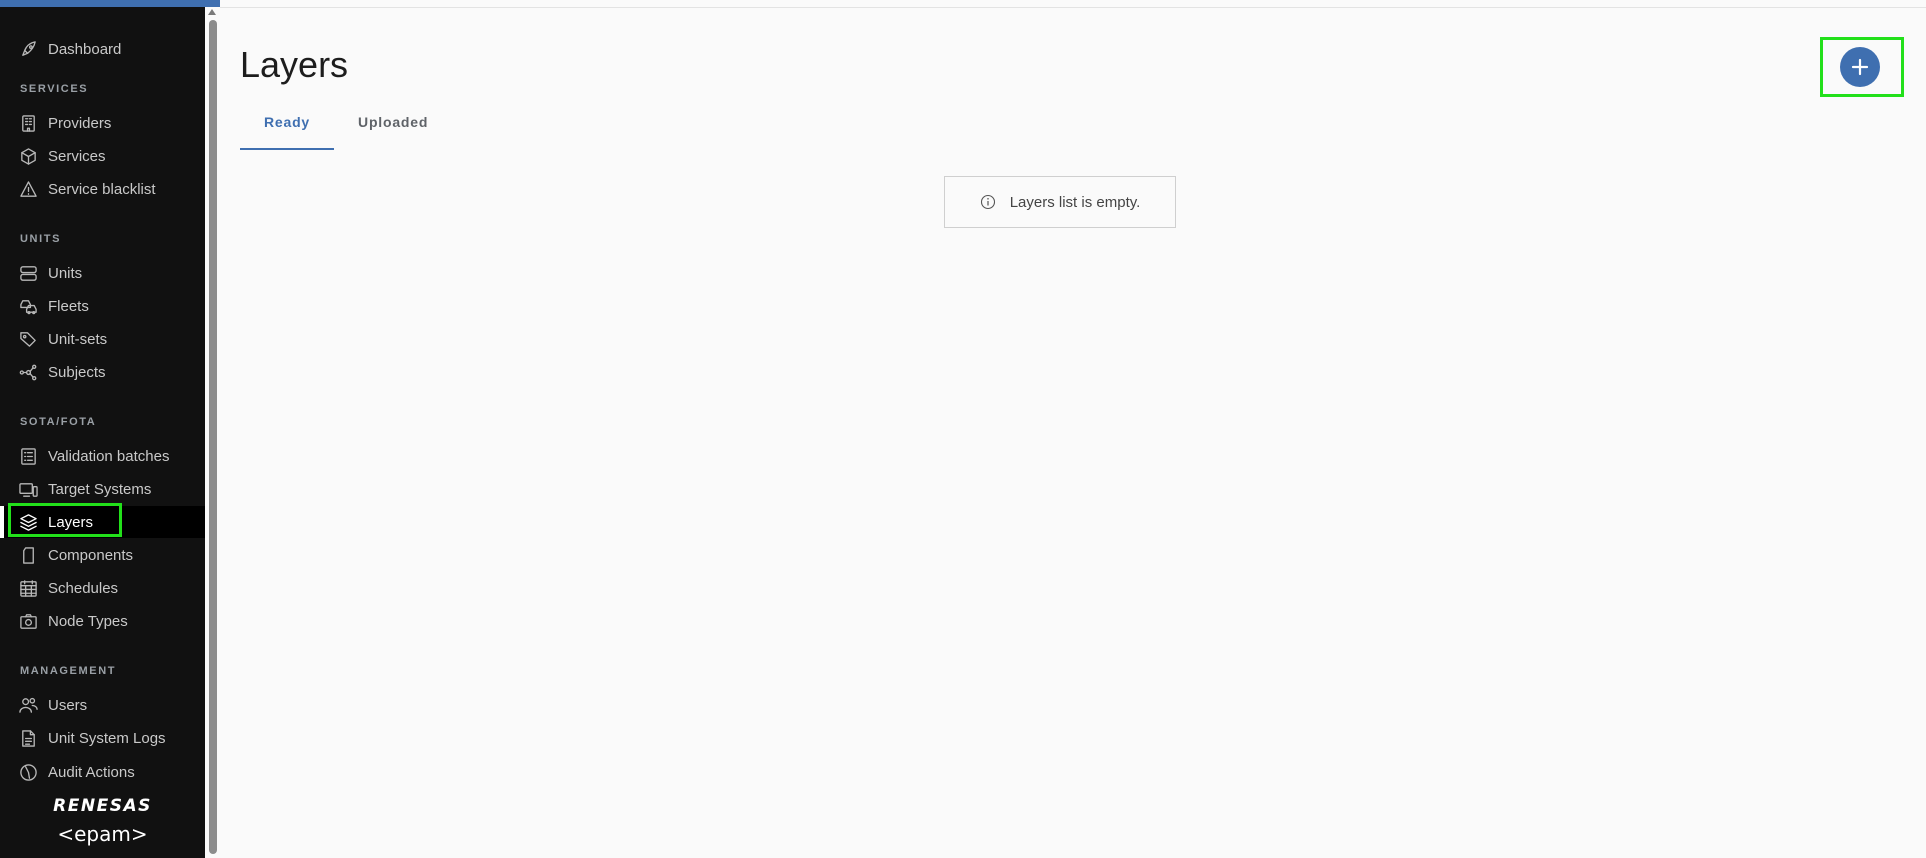  Describe the element at coordinates (83, 588) in the screenshot. I see `sidebar-item-label: Schedules` at that location.